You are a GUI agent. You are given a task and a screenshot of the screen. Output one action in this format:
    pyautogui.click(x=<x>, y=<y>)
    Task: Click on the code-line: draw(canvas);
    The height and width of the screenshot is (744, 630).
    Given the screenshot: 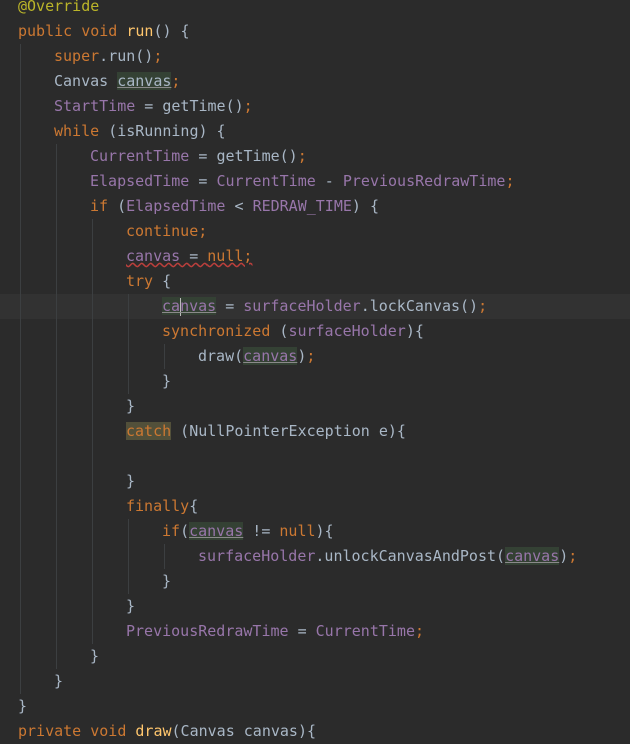 What is the action you would take?
    pyautogui.click(x=315, y=356)
    